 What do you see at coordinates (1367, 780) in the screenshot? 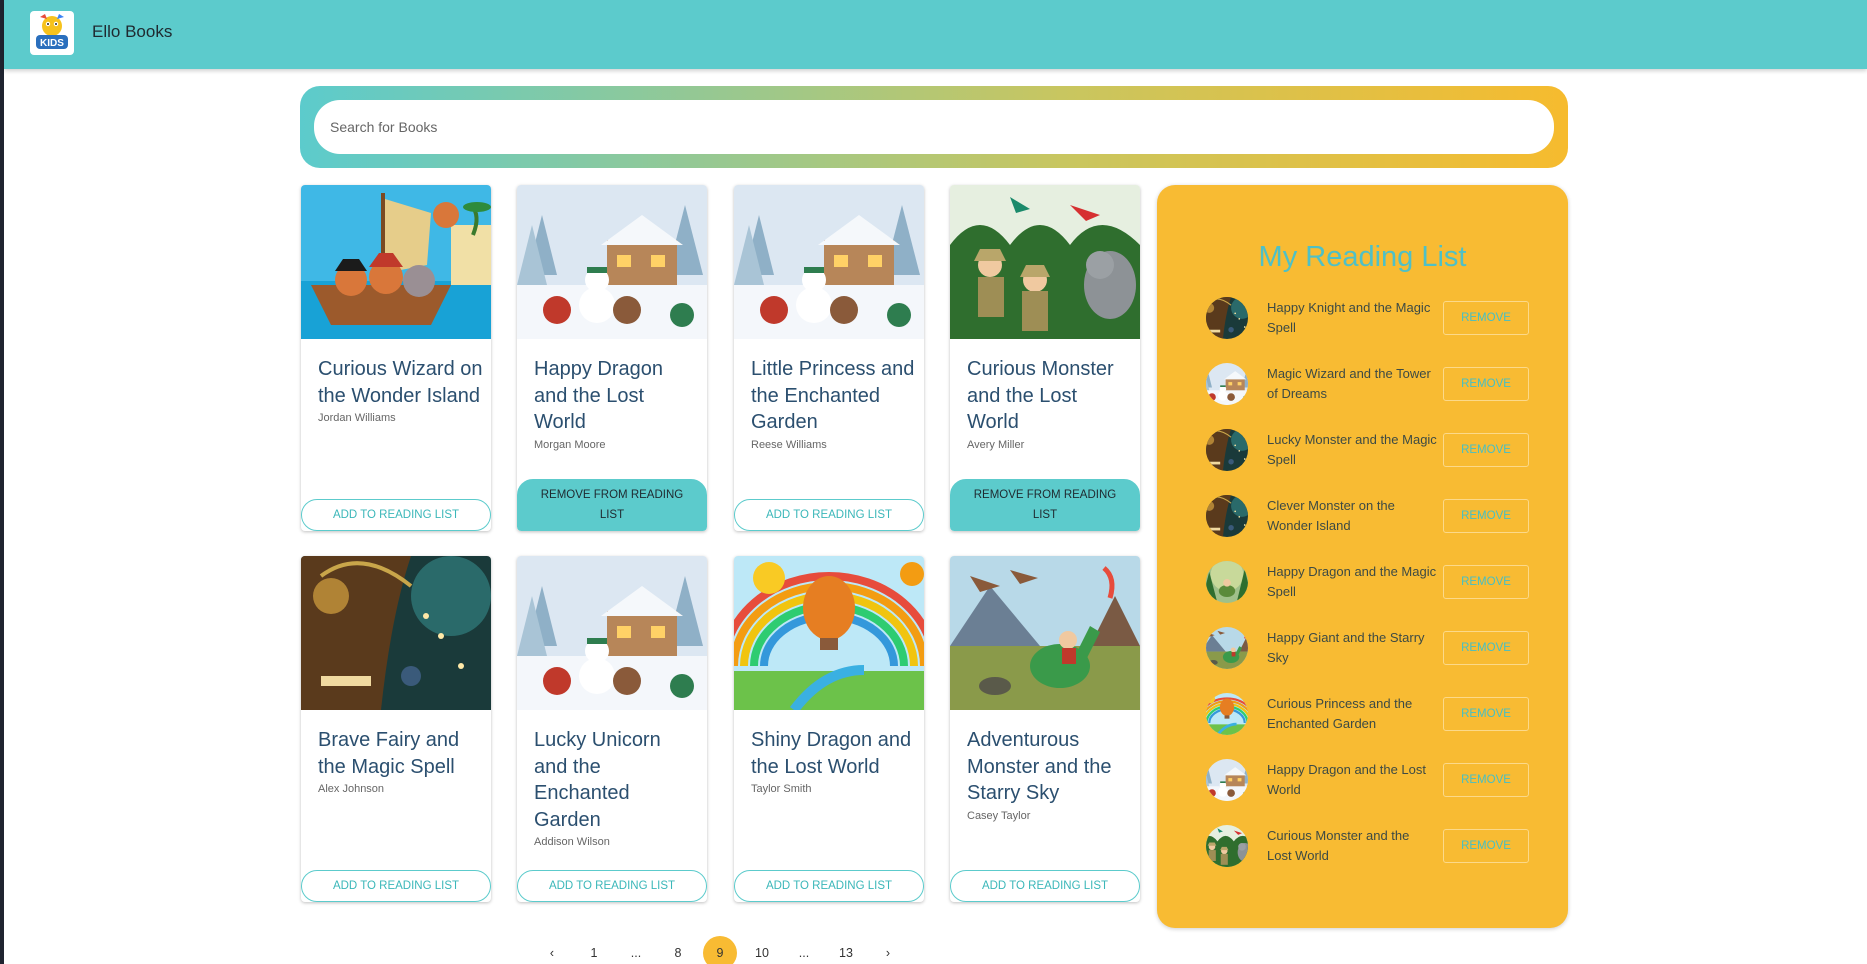
I see `reading-list-item: Happy Dragon and the Lost World REMOVE` at bounding box center [1367, 780].